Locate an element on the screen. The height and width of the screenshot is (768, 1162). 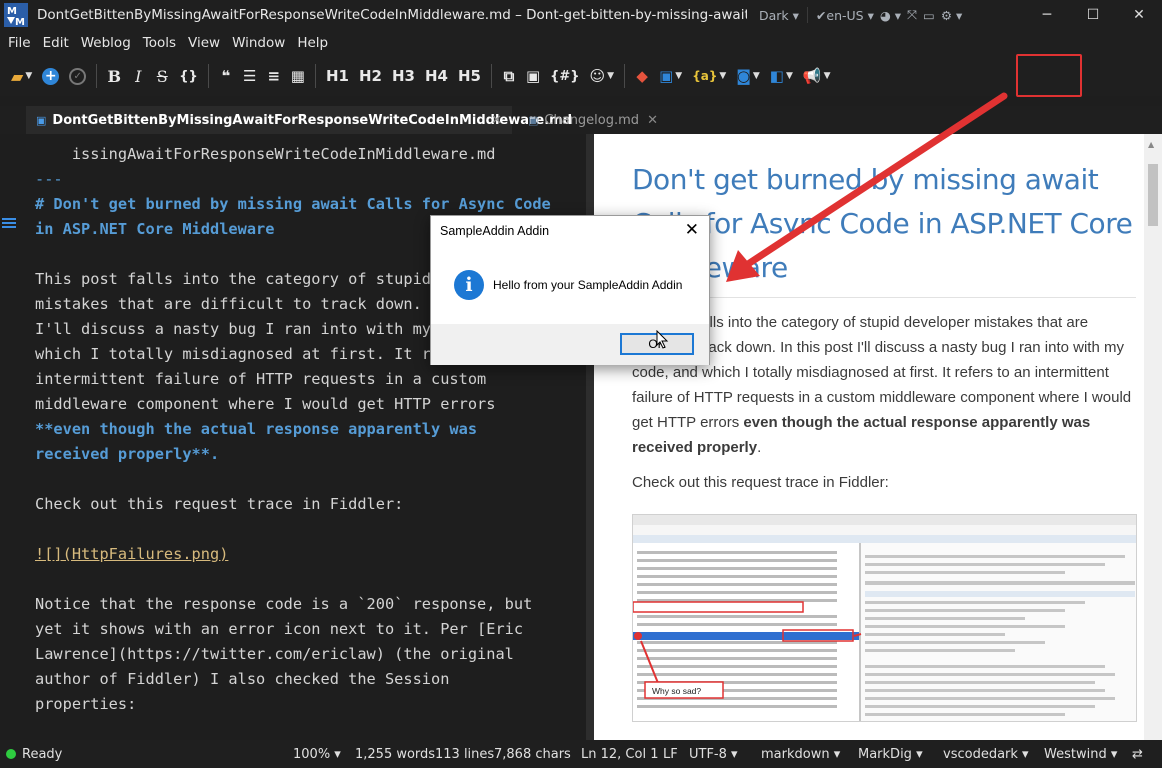
menu-weblog: Weblog is located at coordinates (106, 43).